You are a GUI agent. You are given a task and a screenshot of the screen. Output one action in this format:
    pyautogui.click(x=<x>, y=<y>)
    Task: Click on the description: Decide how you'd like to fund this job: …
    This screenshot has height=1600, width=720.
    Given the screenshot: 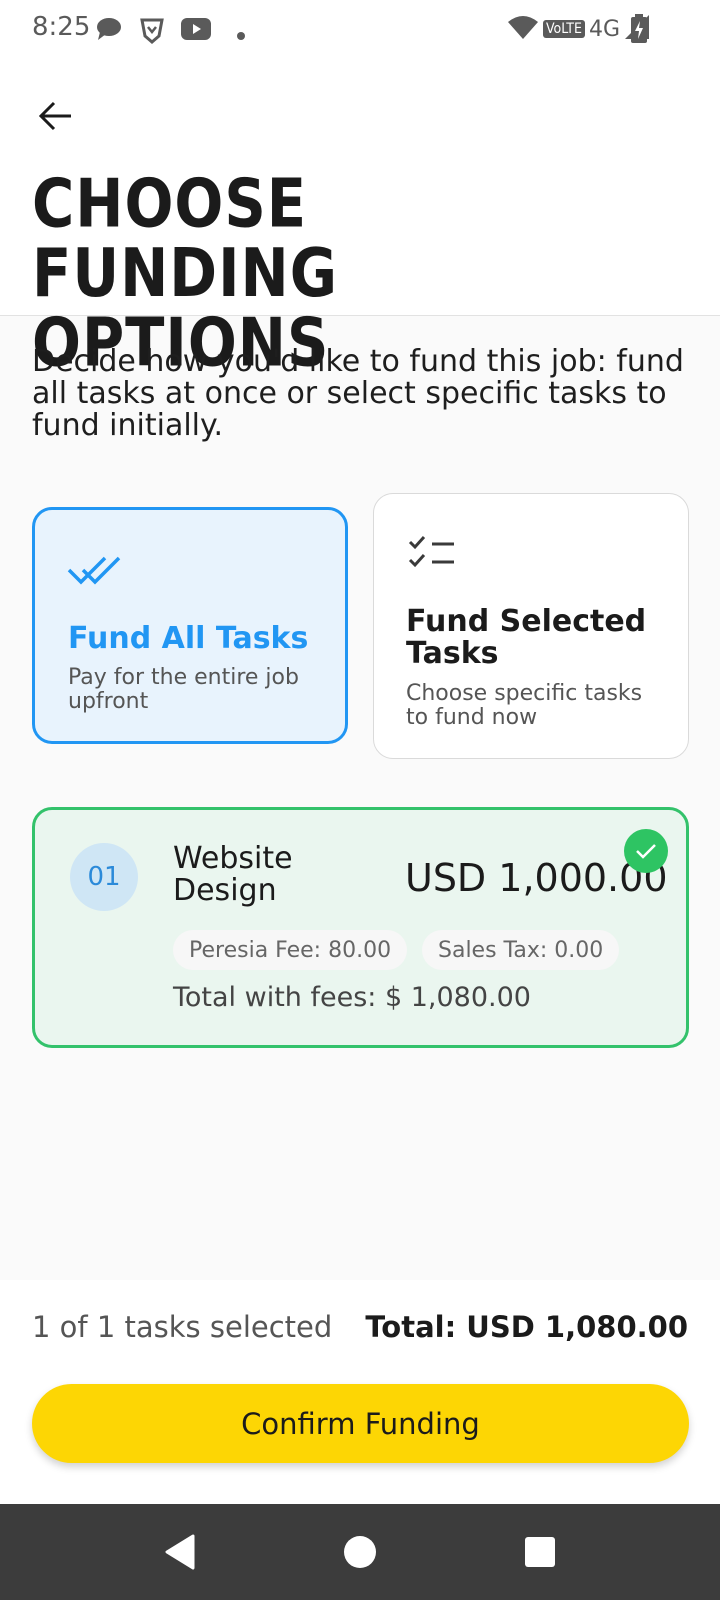 What is the action you would take?
    pyautogui.click(x=358, y=393)
    